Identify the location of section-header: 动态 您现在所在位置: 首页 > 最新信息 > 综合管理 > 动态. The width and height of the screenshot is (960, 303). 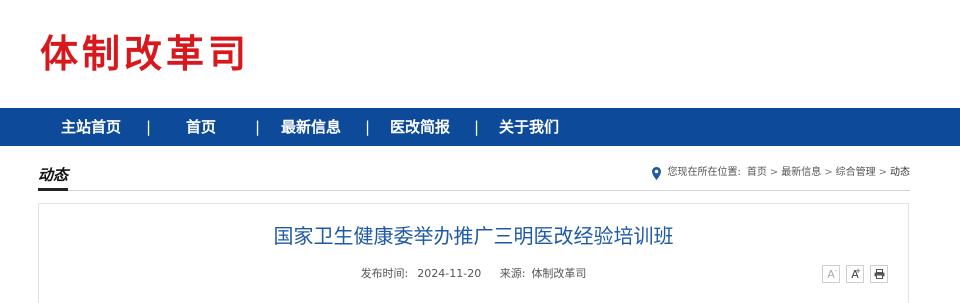
(474, 175).